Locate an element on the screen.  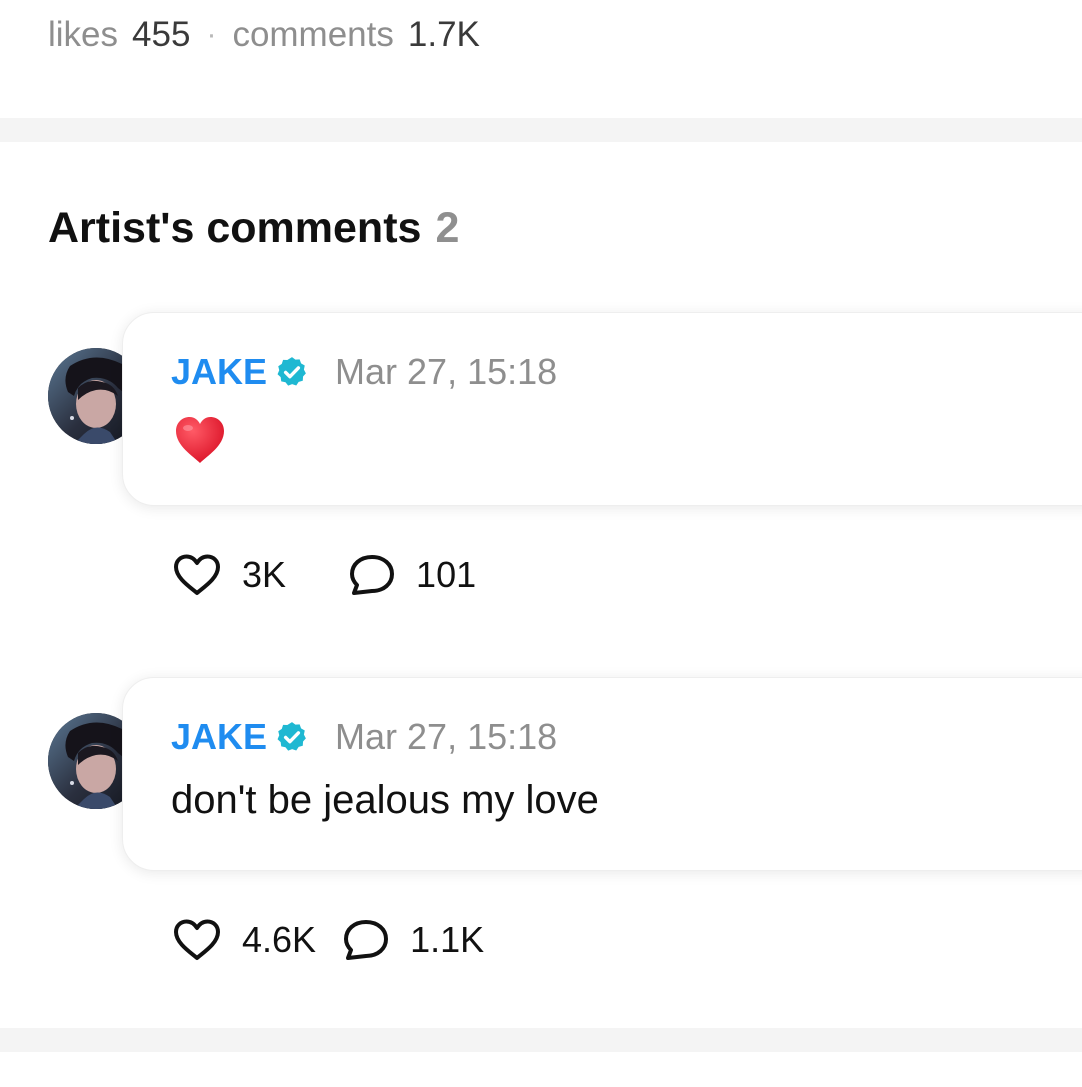
reply-button: 1.1K is located at coordinates (413, 940).